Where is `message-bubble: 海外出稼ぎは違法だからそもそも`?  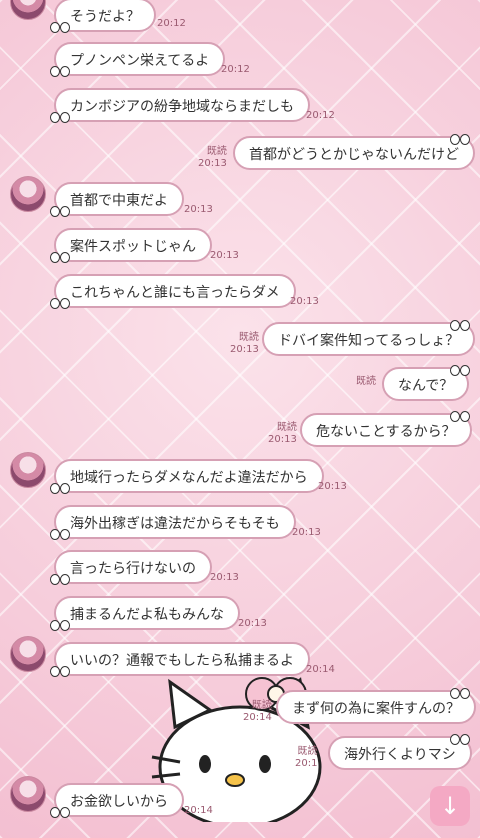
message-bubble: 海外出稼ぎは違法だからそもそも is located at coordinates (175, 522).